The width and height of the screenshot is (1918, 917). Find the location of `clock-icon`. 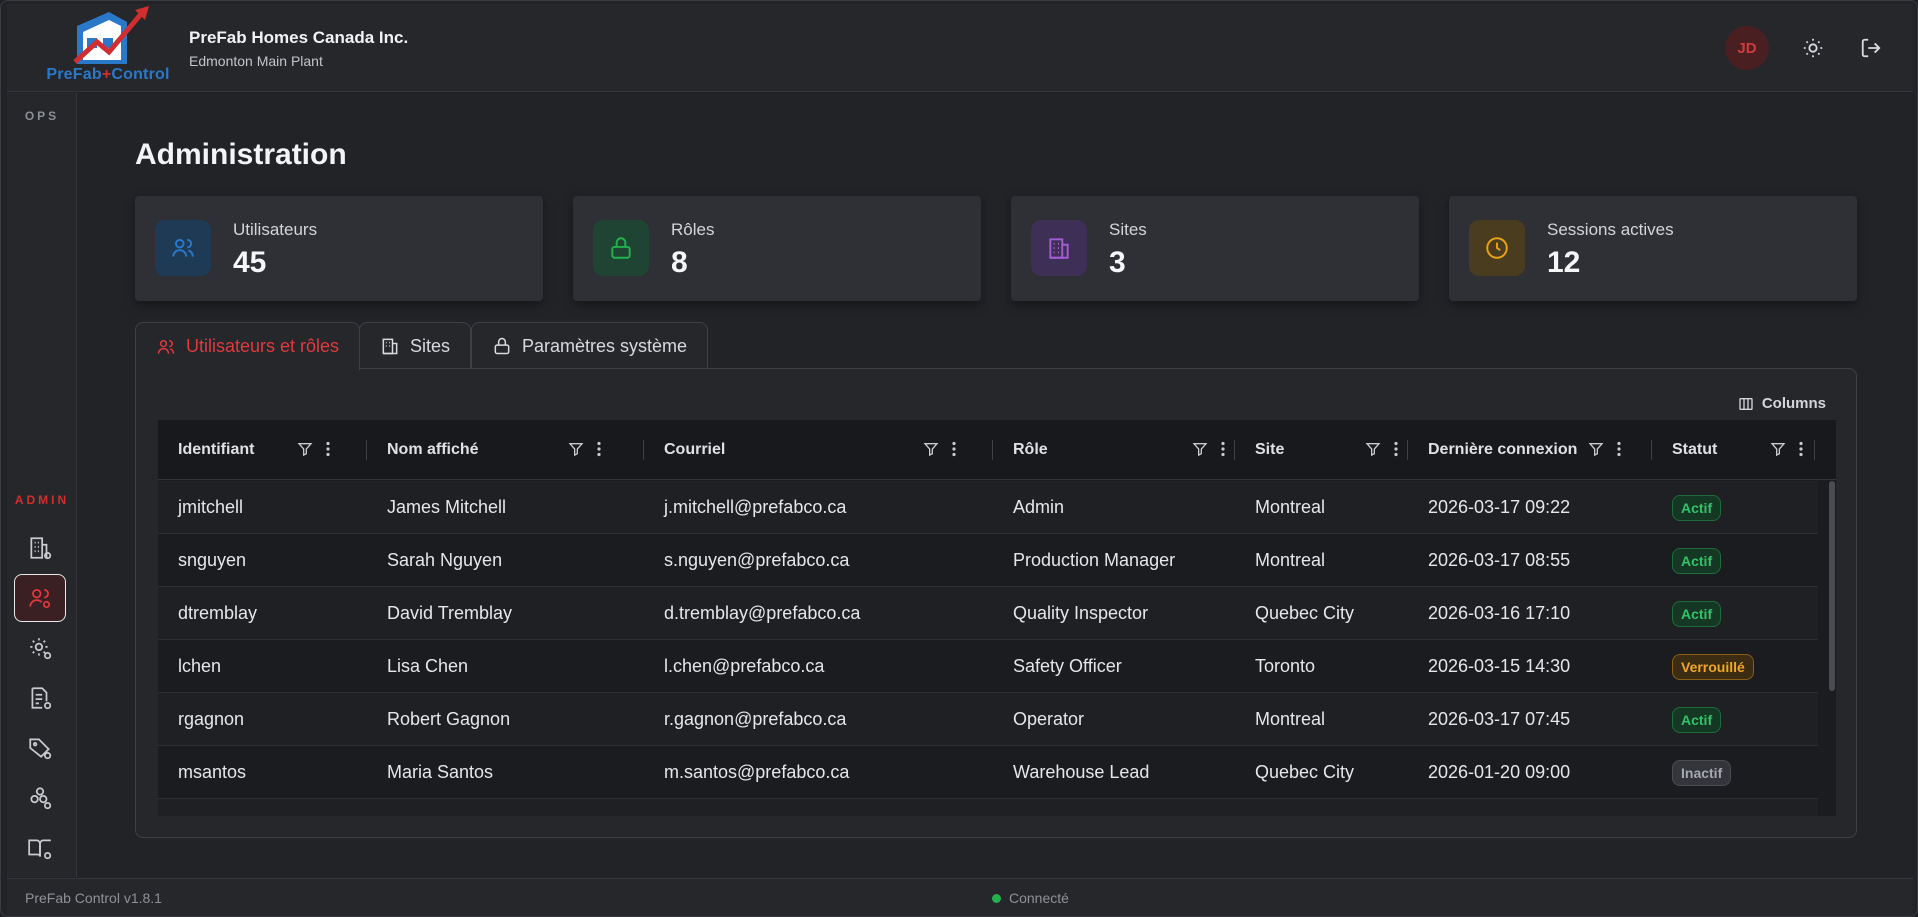

clock-icon is located at coordinates (1497, 248).